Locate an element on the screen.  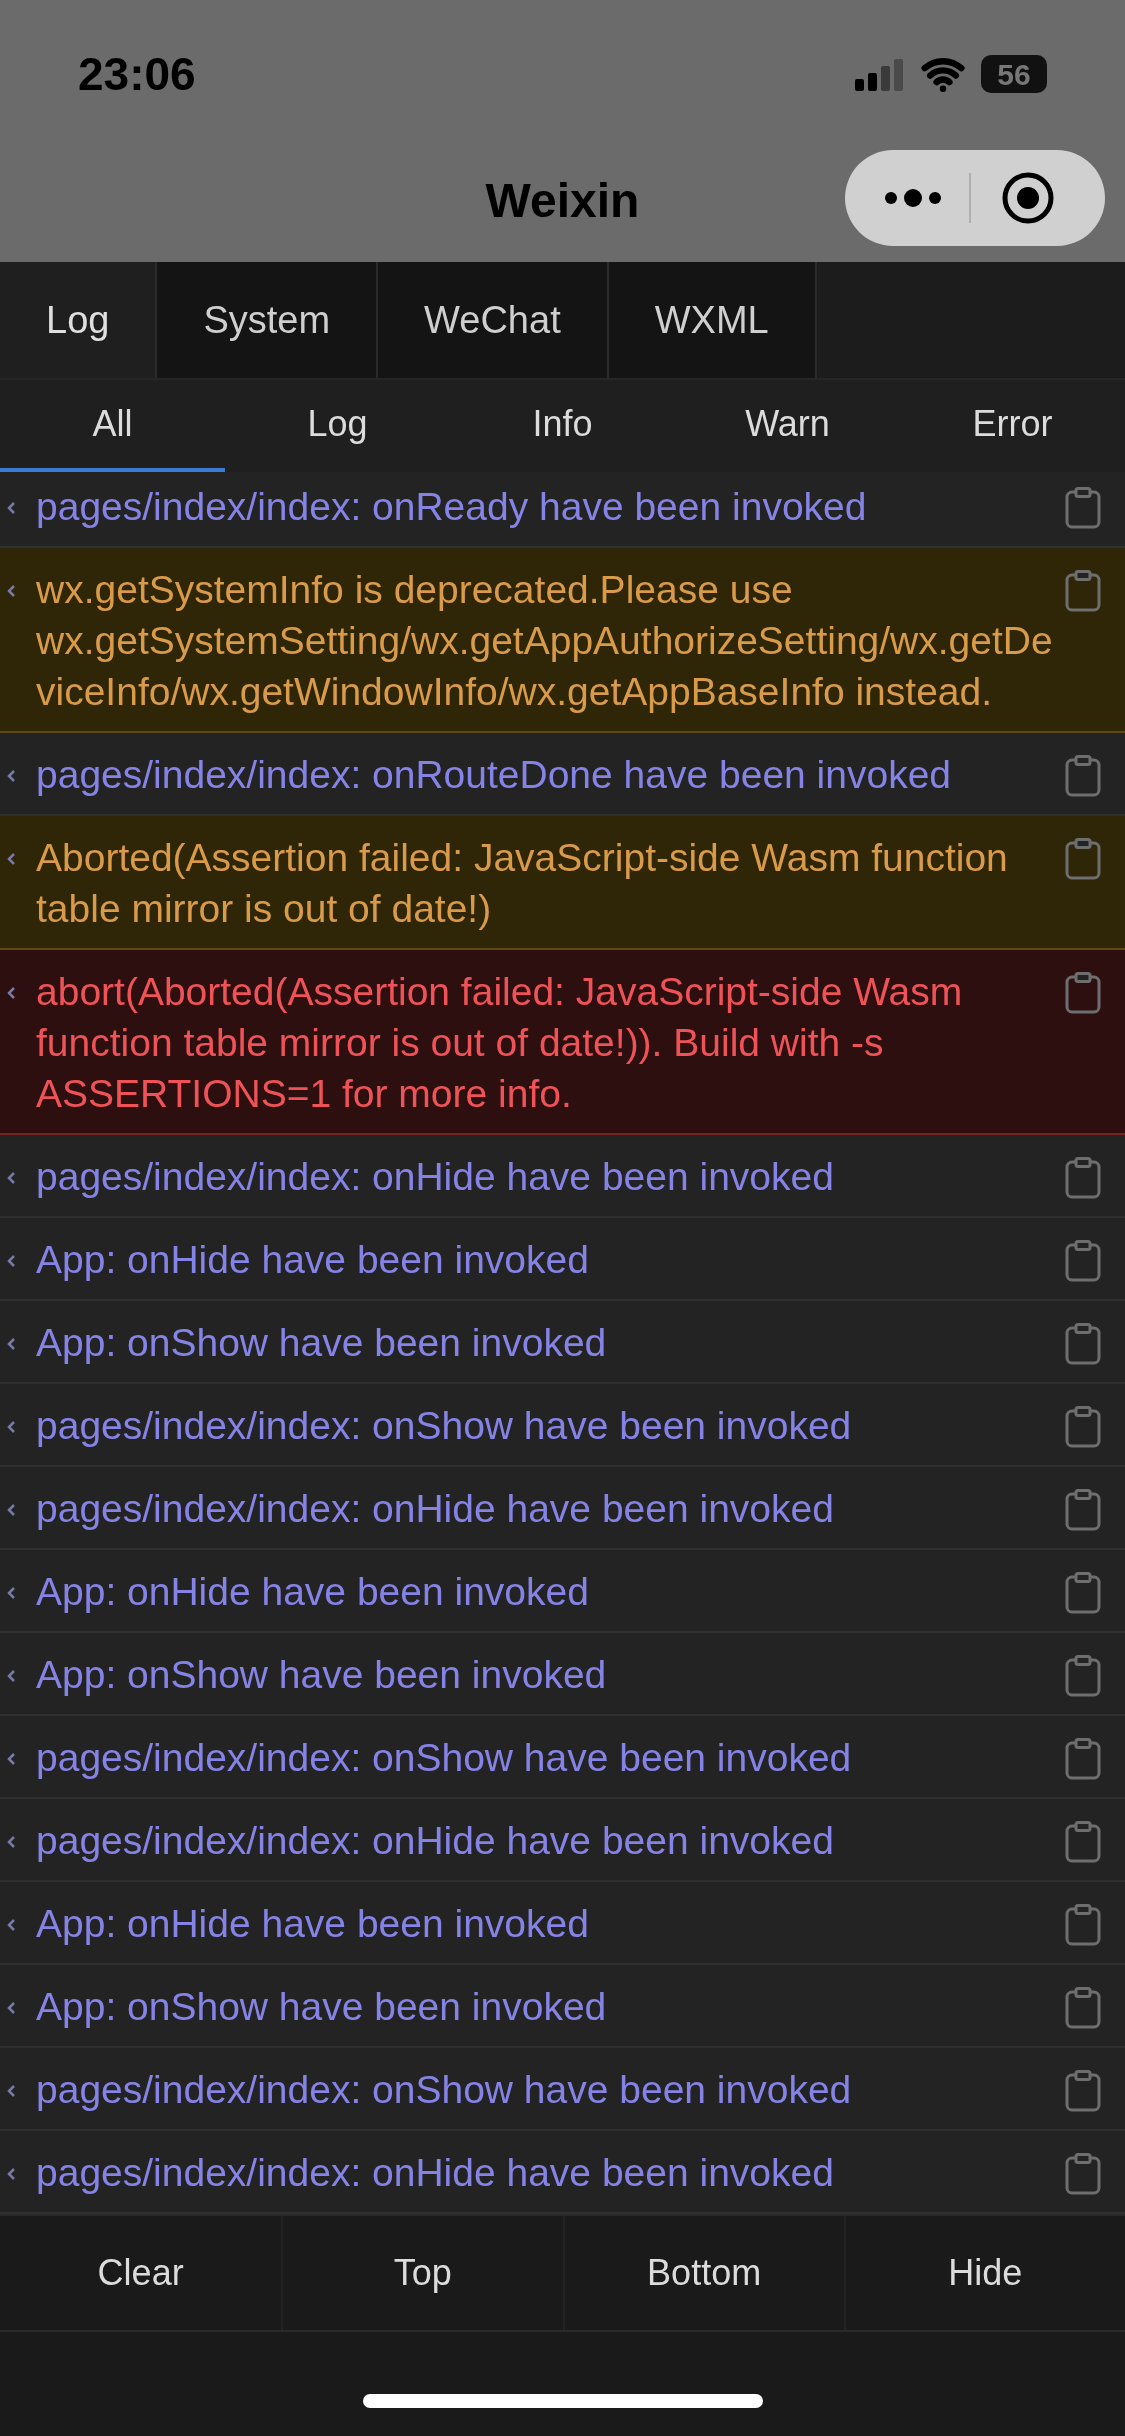
panel-tab: WXML is located at coordinates (712, 320).